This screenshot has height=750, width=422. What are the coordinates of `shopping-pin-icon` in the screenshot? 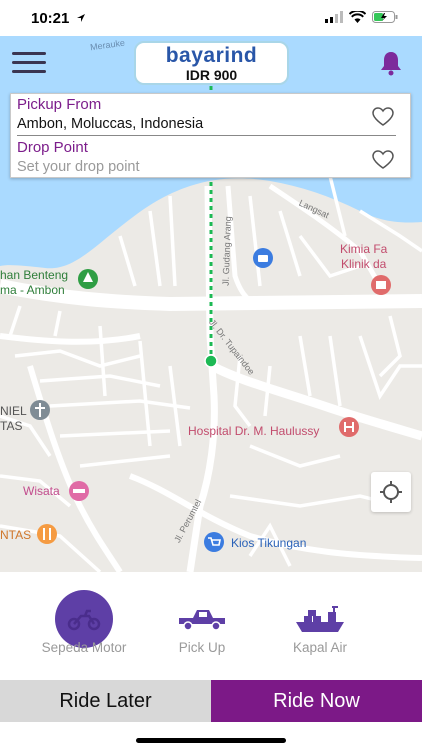 It's located at (263, 258).